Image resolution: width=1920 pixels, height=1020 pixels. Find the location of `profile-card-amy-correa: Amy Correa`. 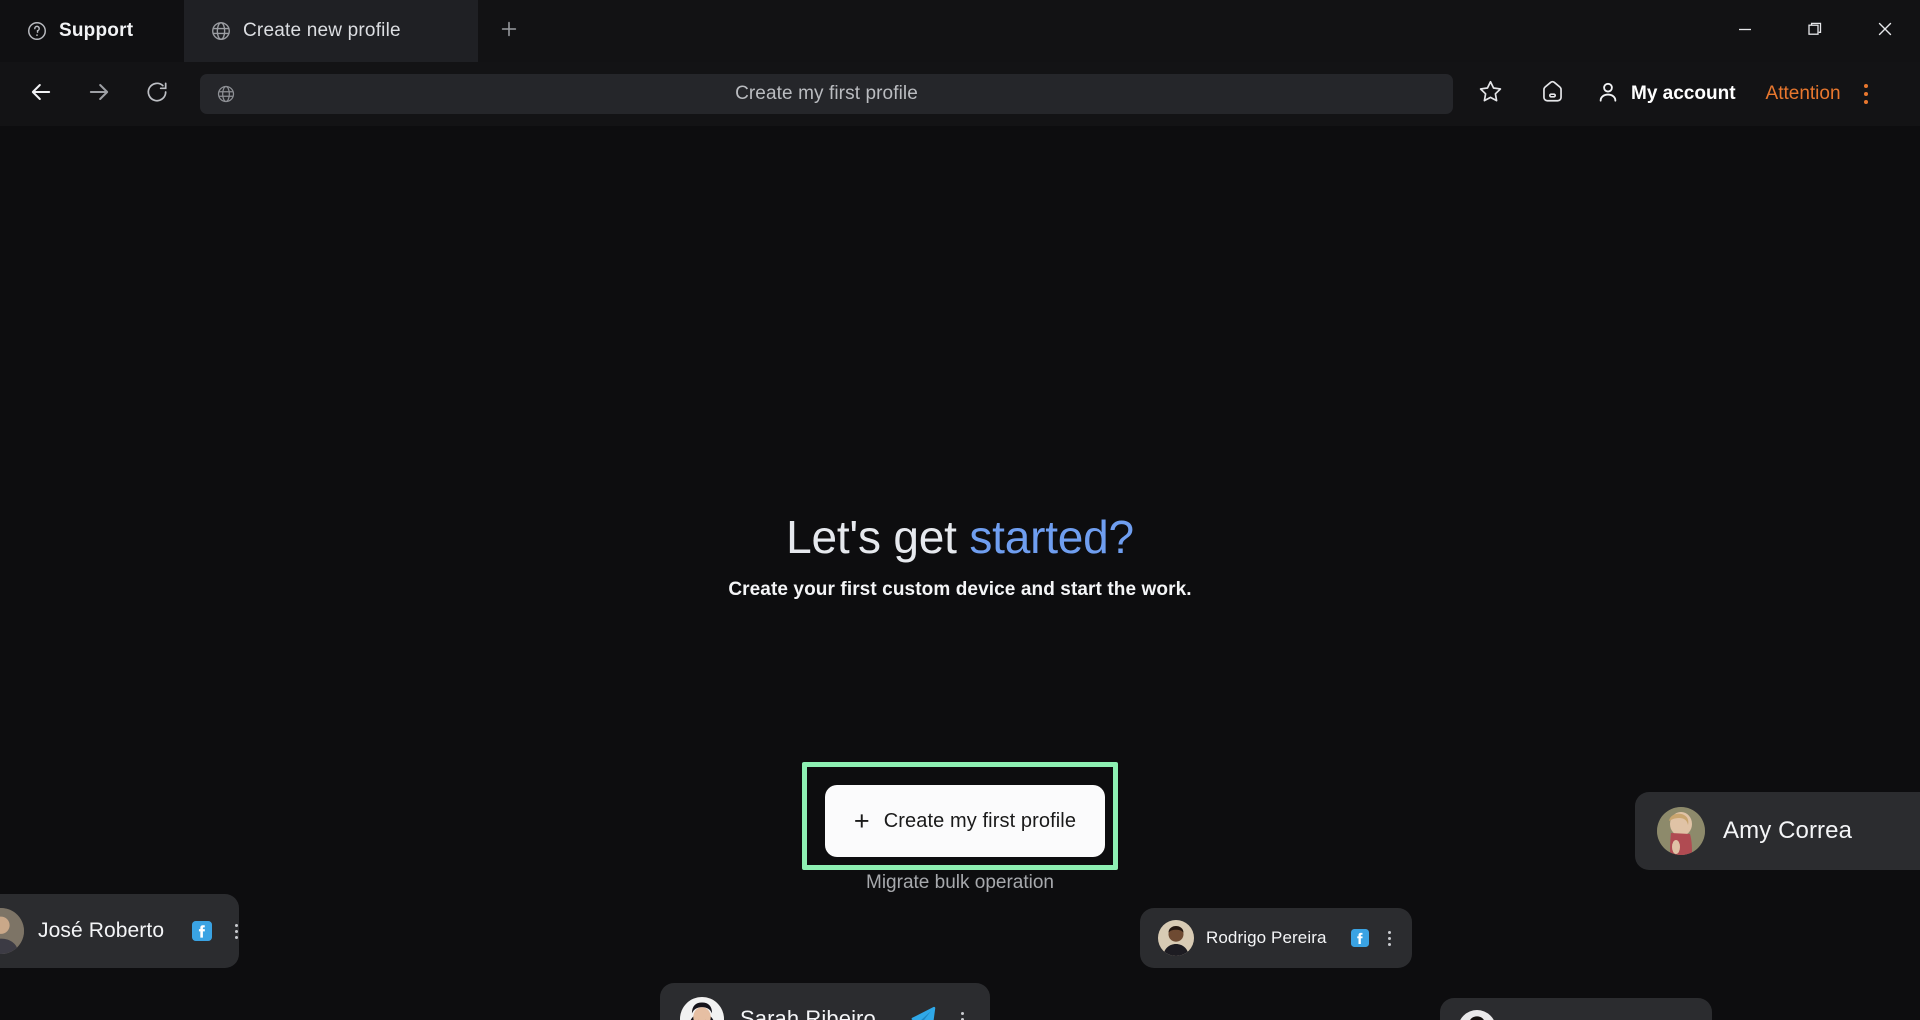

profile-card-amy-correa: Amy Correa is located at coordinates (1777, 831).